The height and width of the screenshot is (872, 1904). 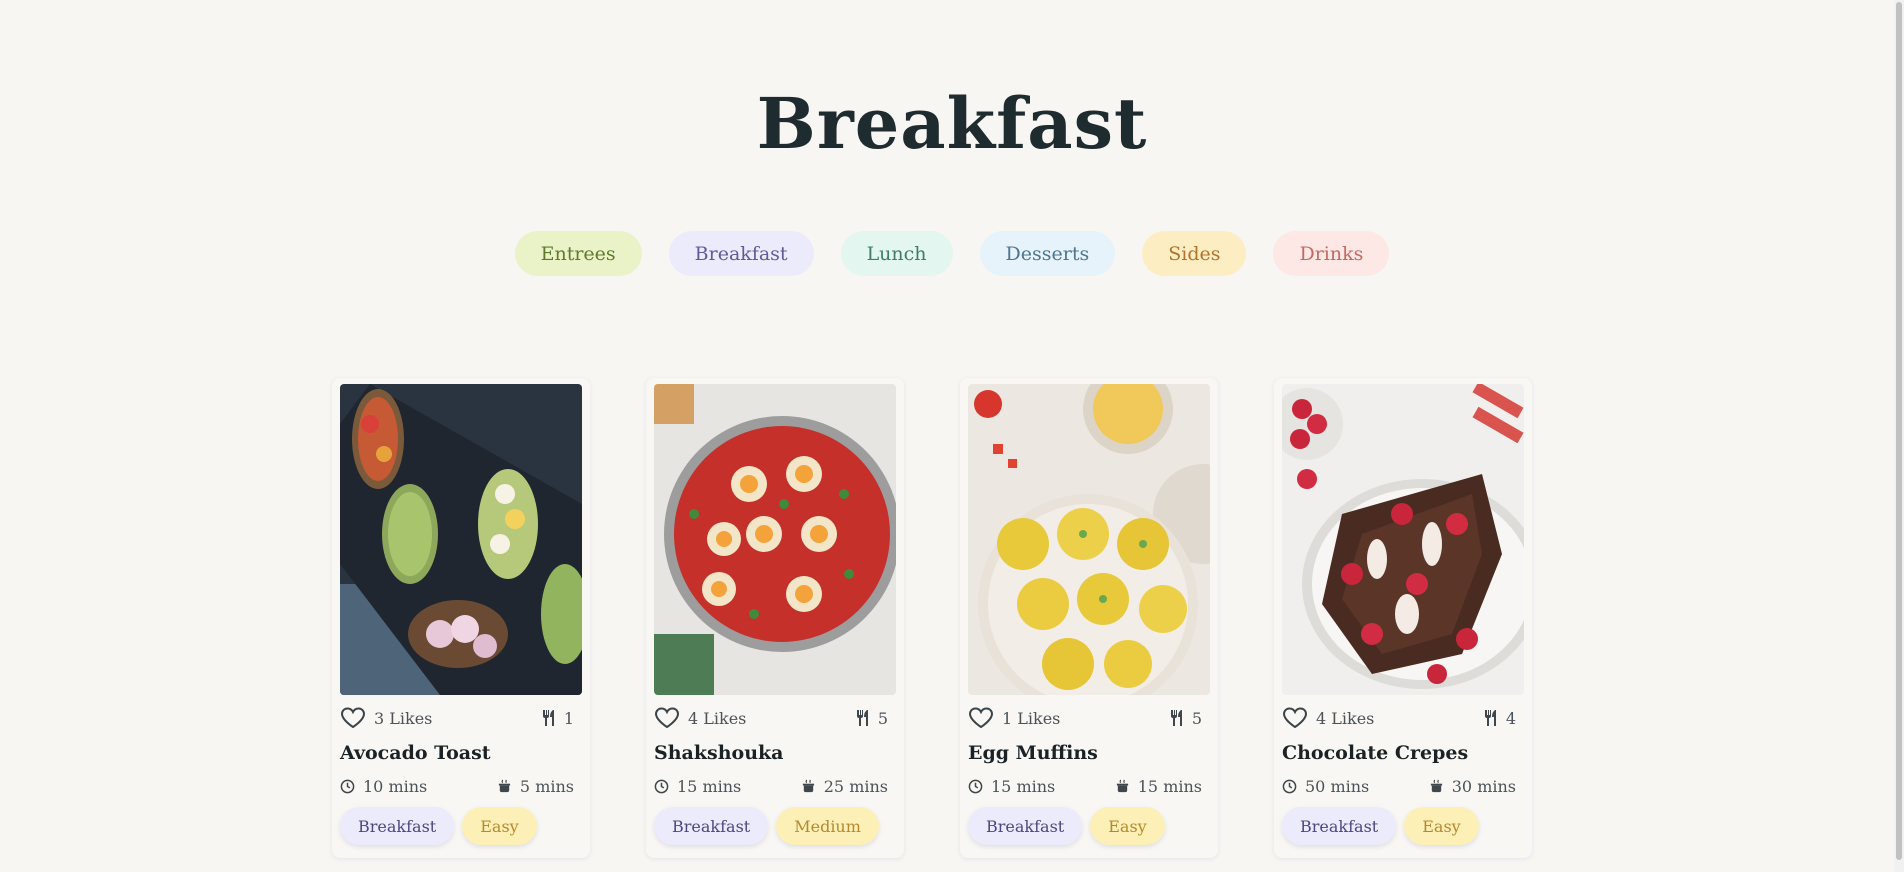 What do you see at coordinates (896, 253) in the screenshot?
I see `category-chip-lunch: Lunch` at bounding box center [896, 253].